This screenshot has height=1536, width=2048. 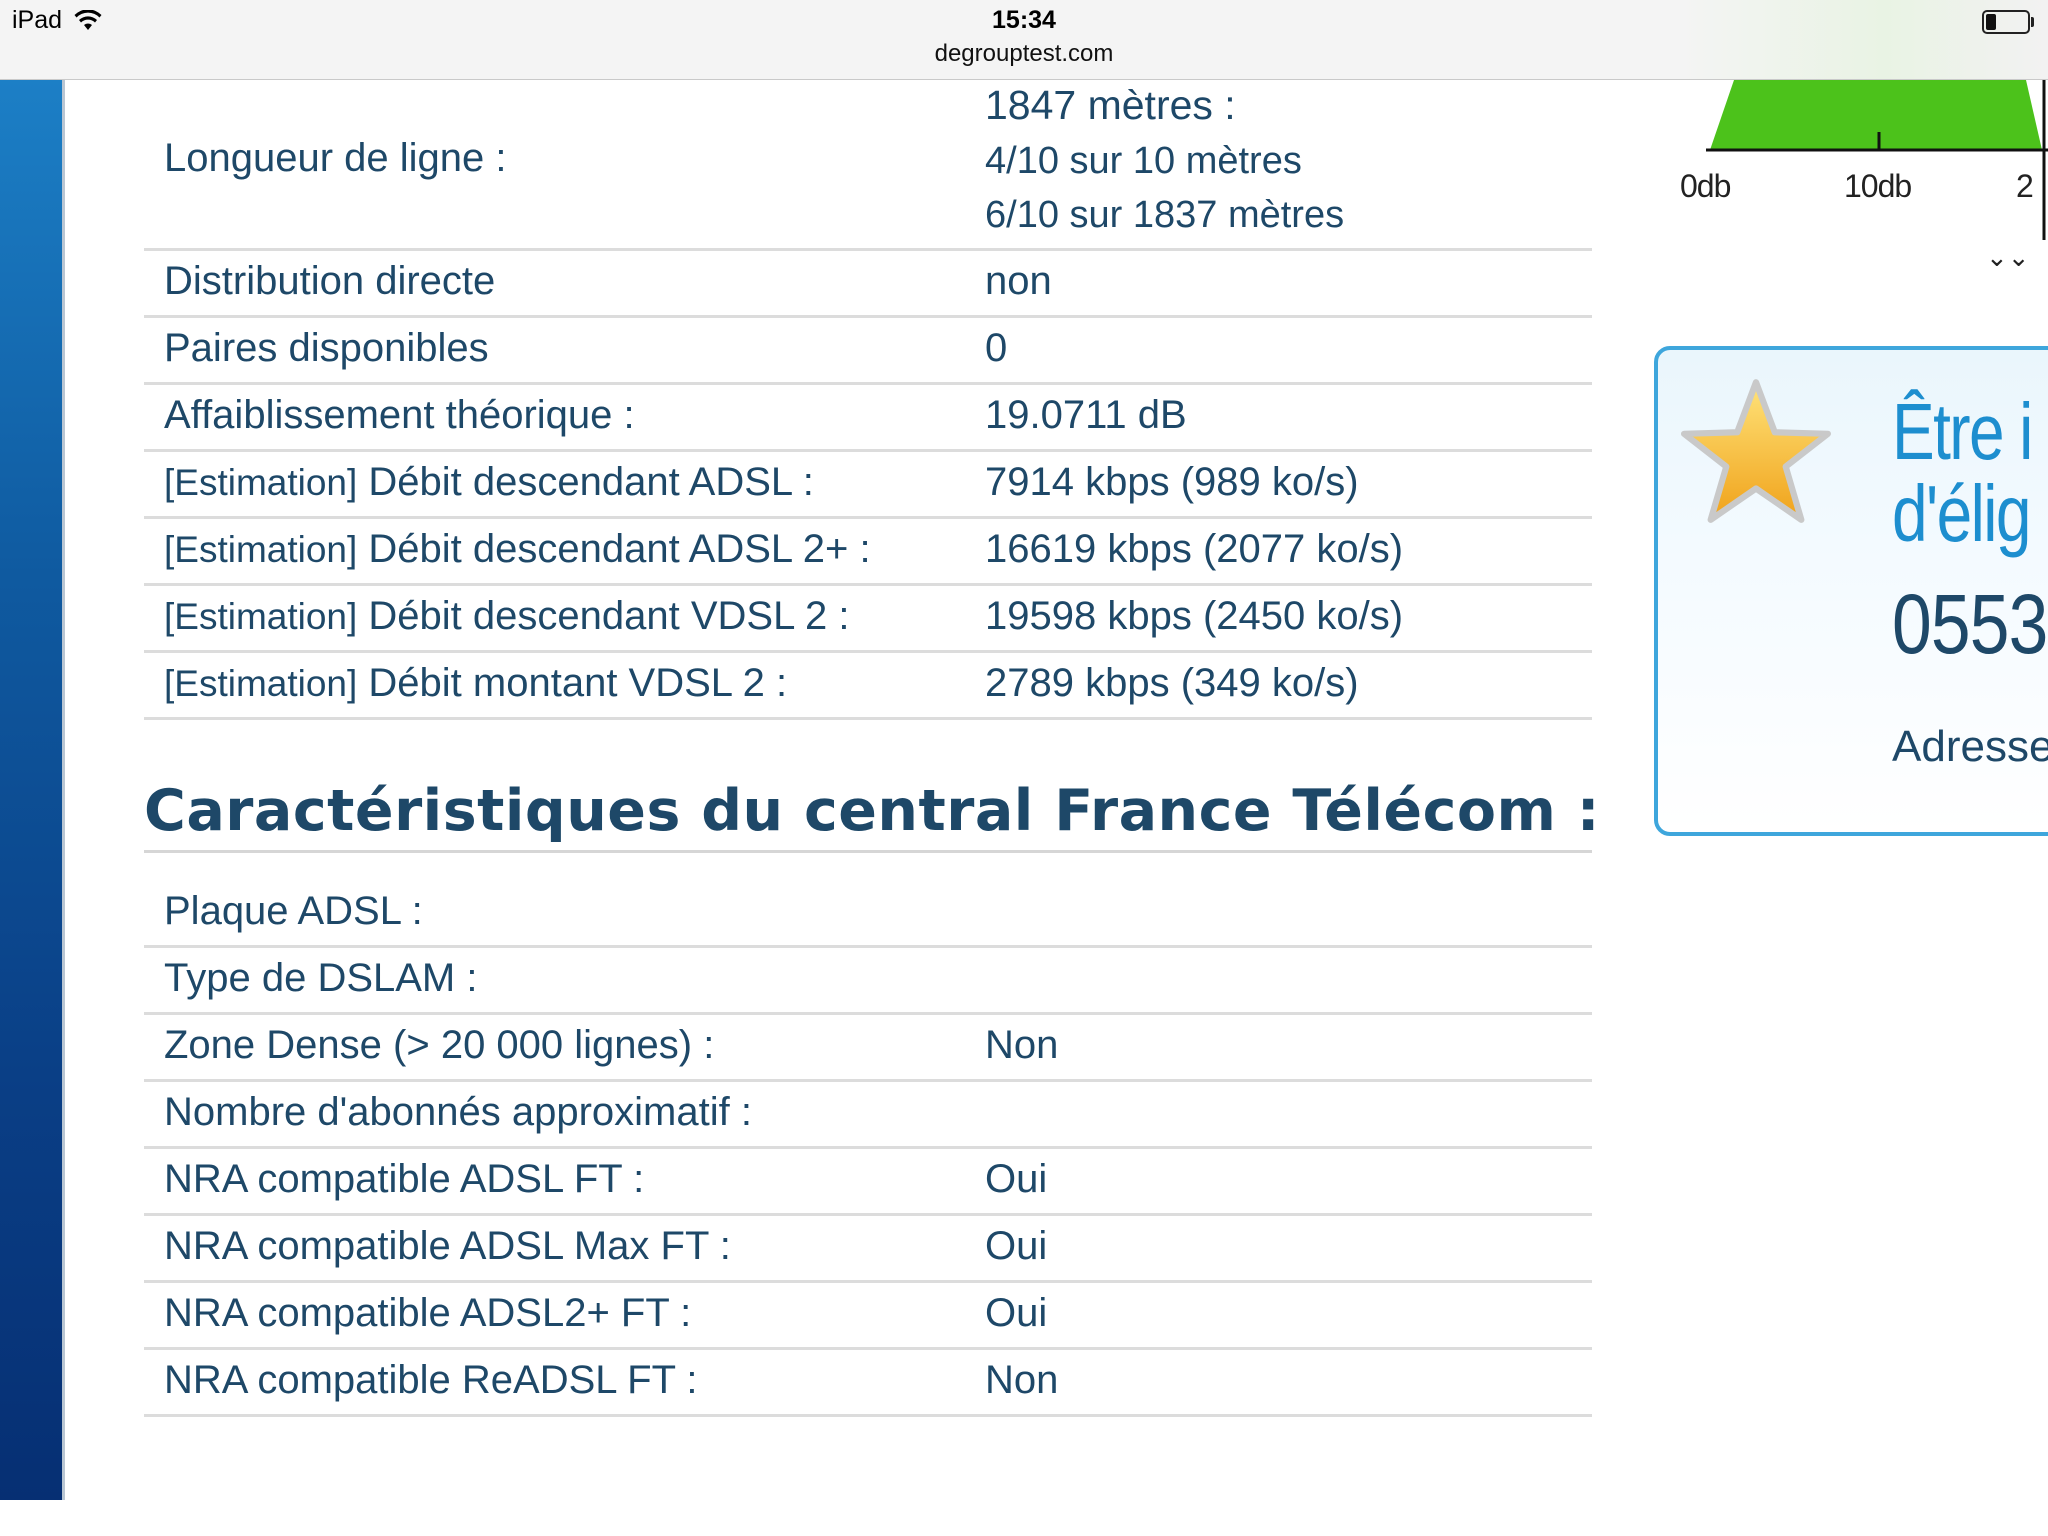 I want to click on estimate-label: Débit descendant VDSL 2 :, so click(x=603, y=616).